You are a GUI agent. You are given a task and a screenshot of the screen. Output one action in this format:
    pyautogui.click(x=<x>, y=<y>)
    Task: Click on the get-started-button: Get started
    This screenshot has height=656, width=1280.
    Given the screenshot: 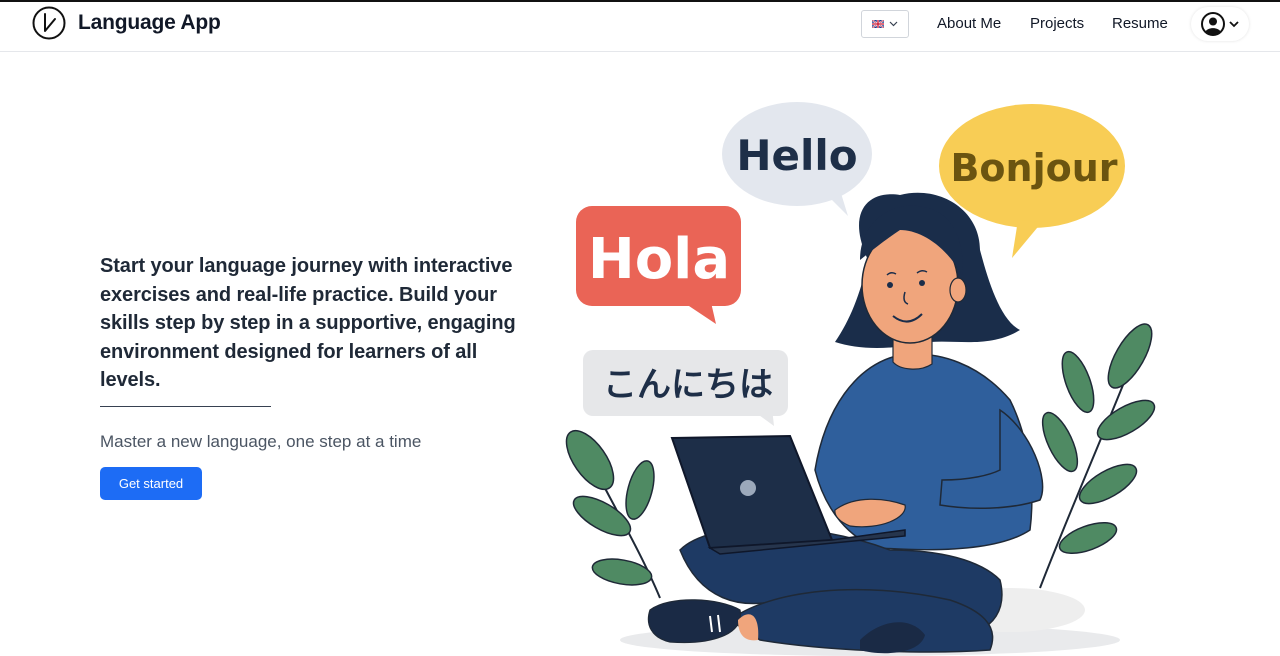 What is the action you would take?
    pyautogui.click(x=151, y=483)
    